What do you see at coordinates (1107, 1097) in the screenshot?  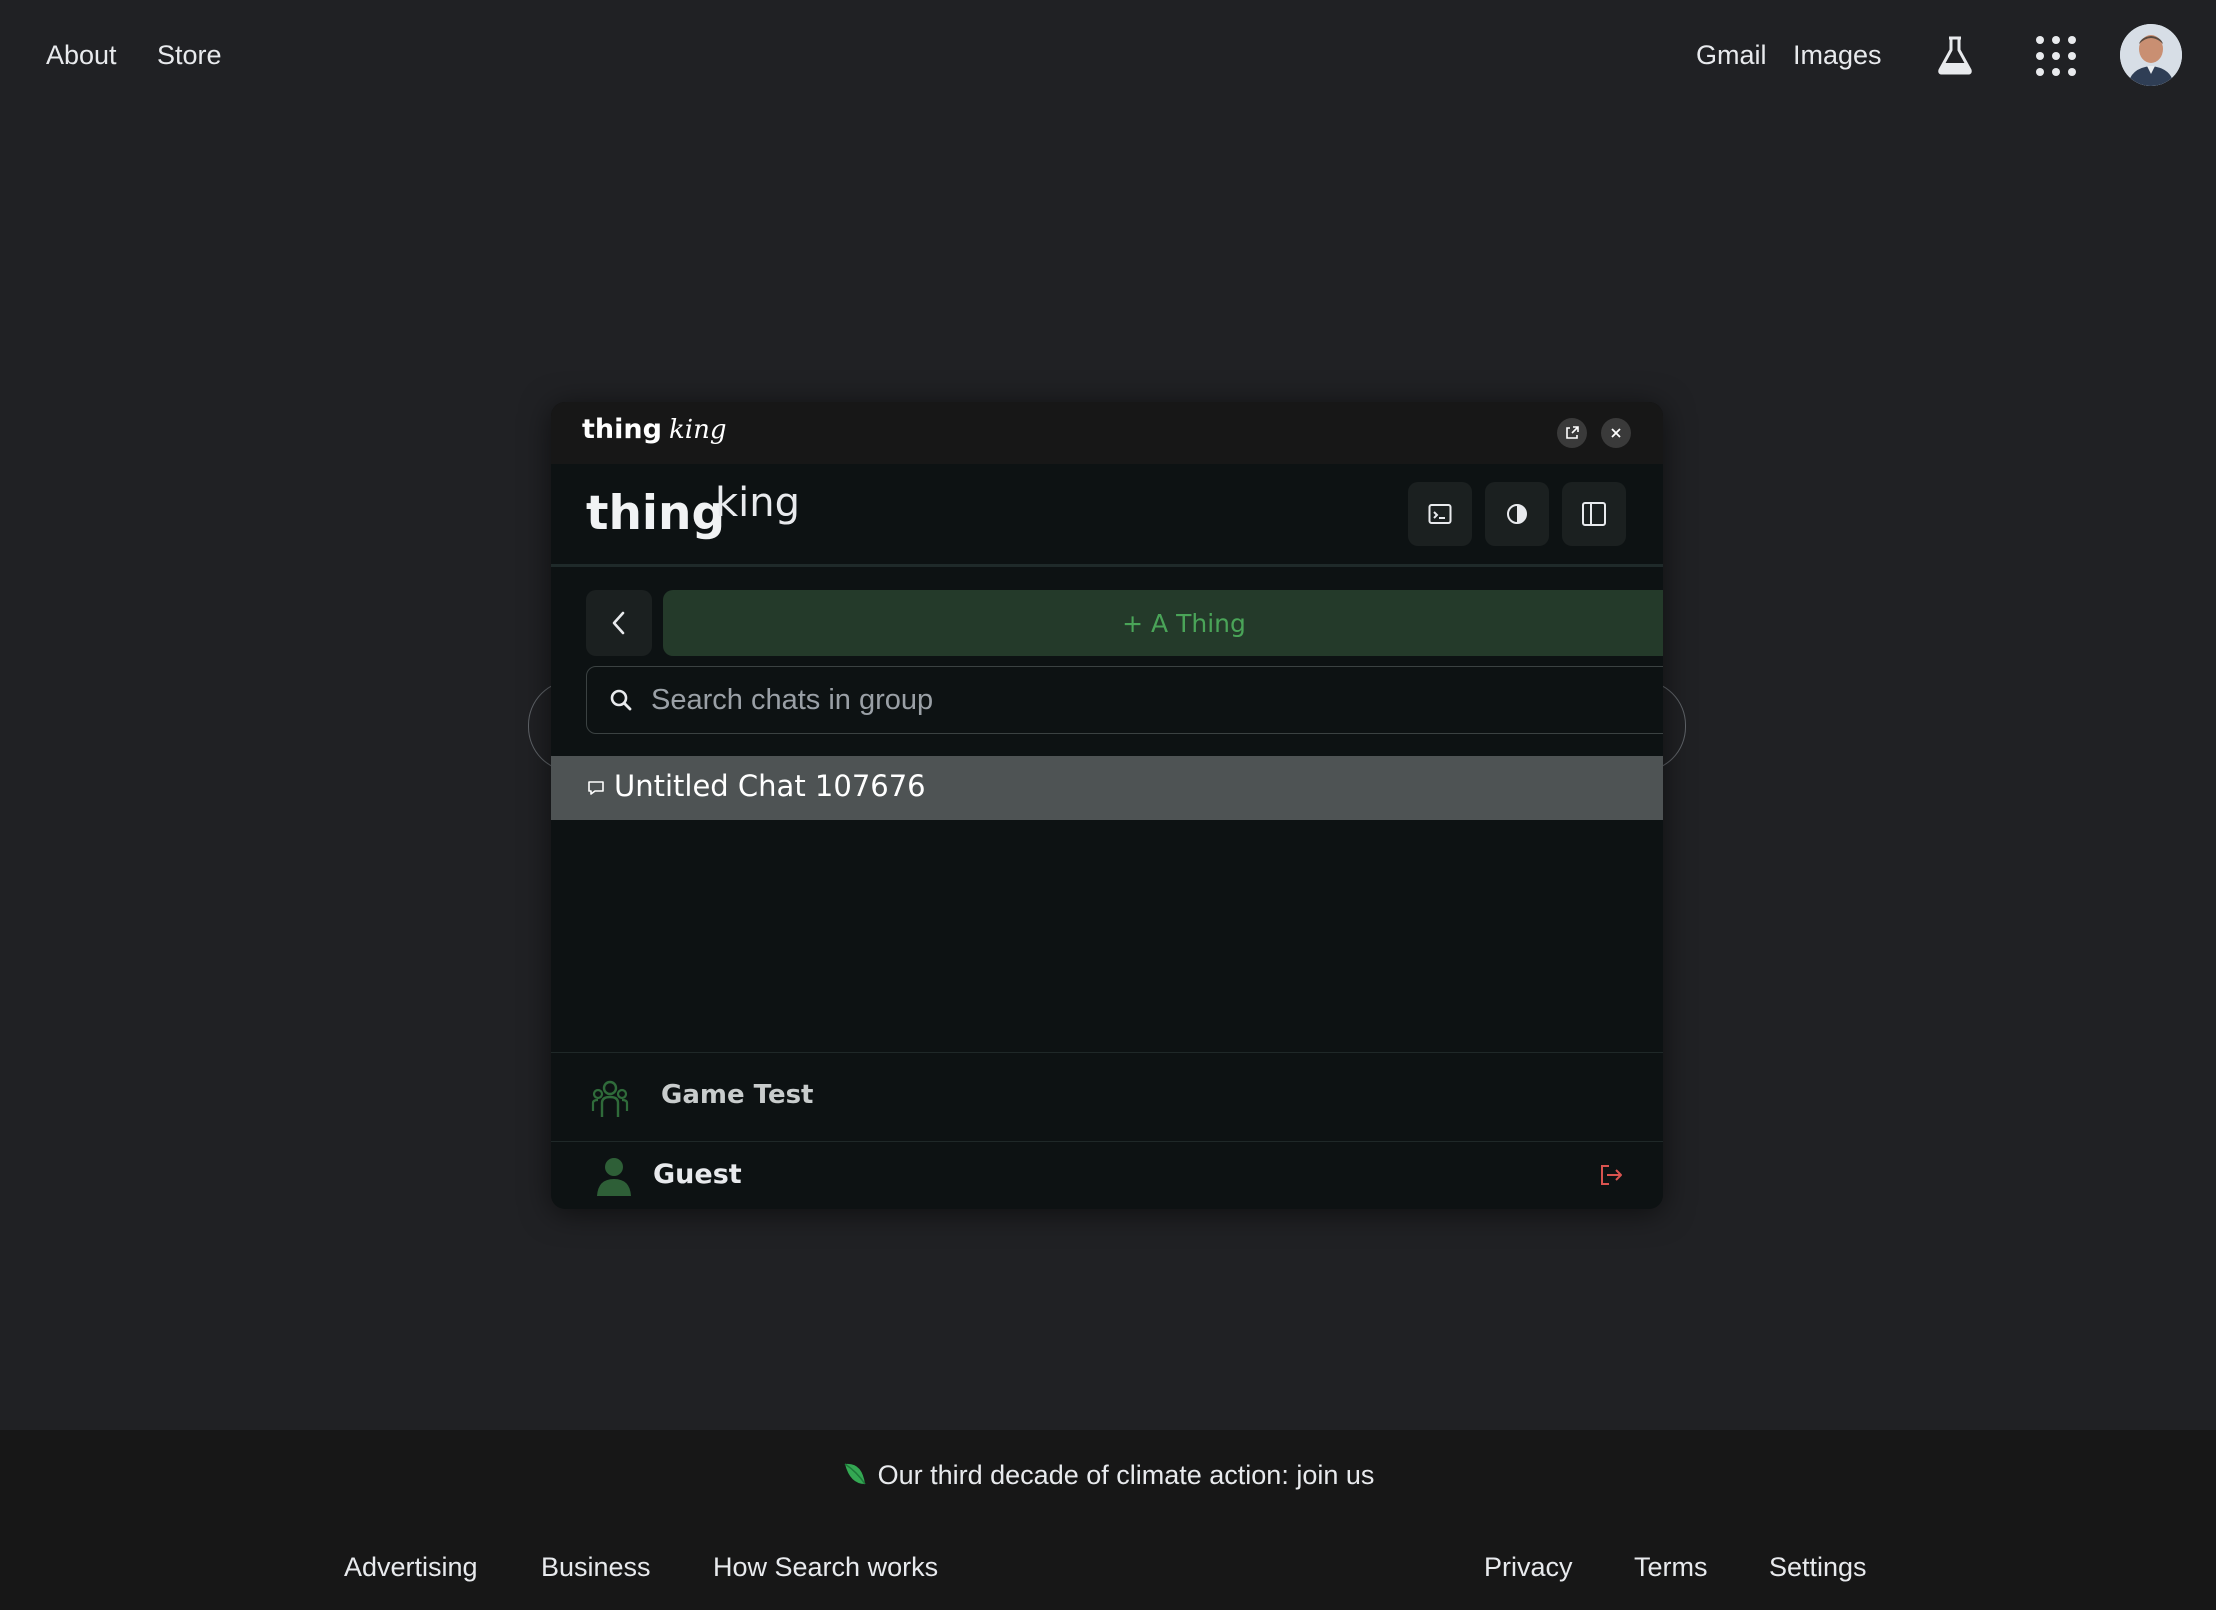 I see `group-selector: Game Test` at bounding box center [1107, 1097].